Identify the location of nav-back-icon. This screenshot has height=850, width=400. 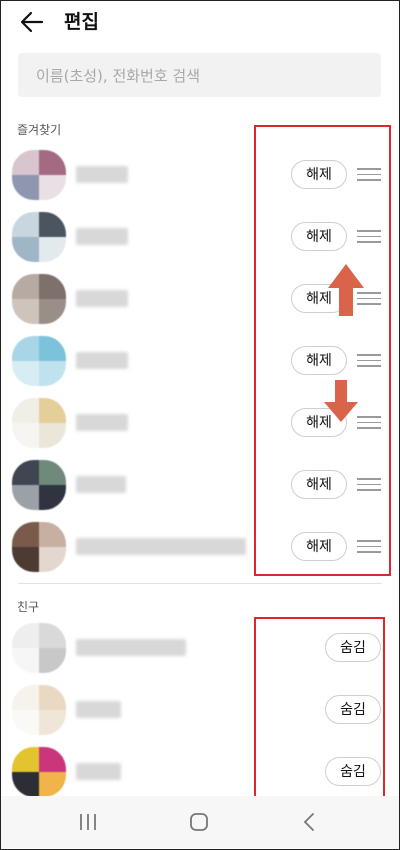
(310, 822).